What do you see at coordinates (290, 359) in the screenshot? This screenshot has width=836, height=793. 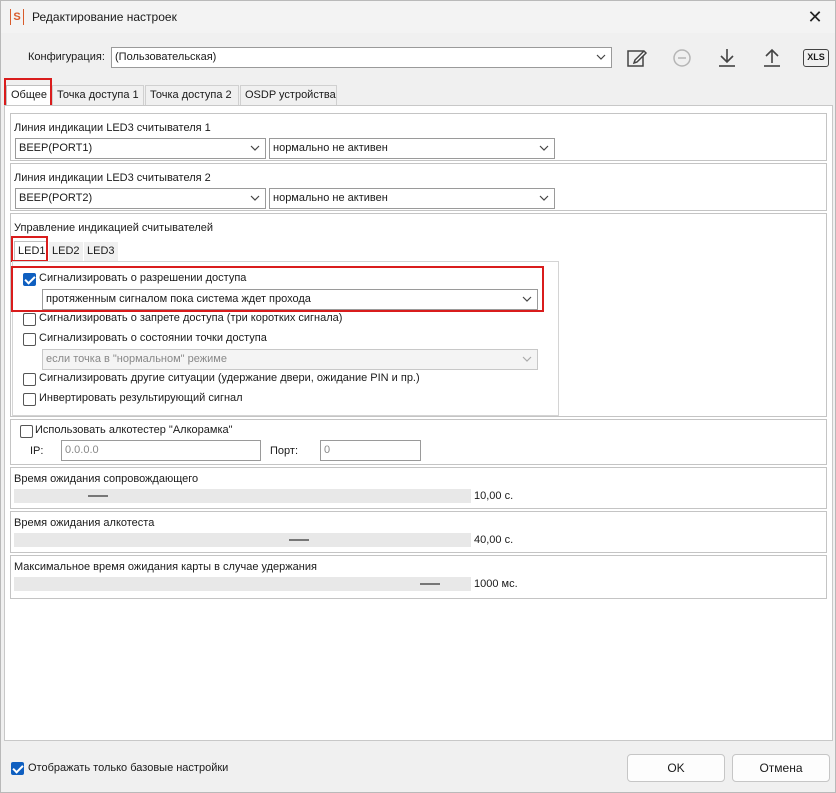 I see `point-state-mode-select: если точка в "нормальном" режиме` at bounding box center [290, 359].